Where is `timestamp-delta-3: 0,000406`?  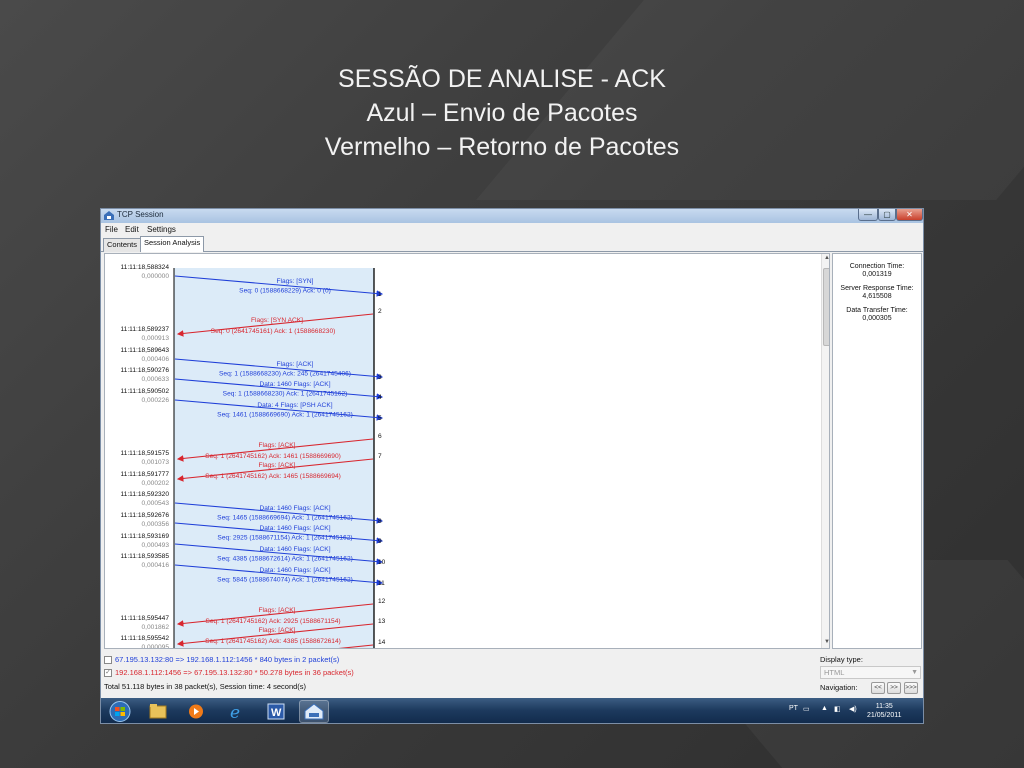 timestamp-delta-3: 0,000406 is located at coordinates (155, 359).